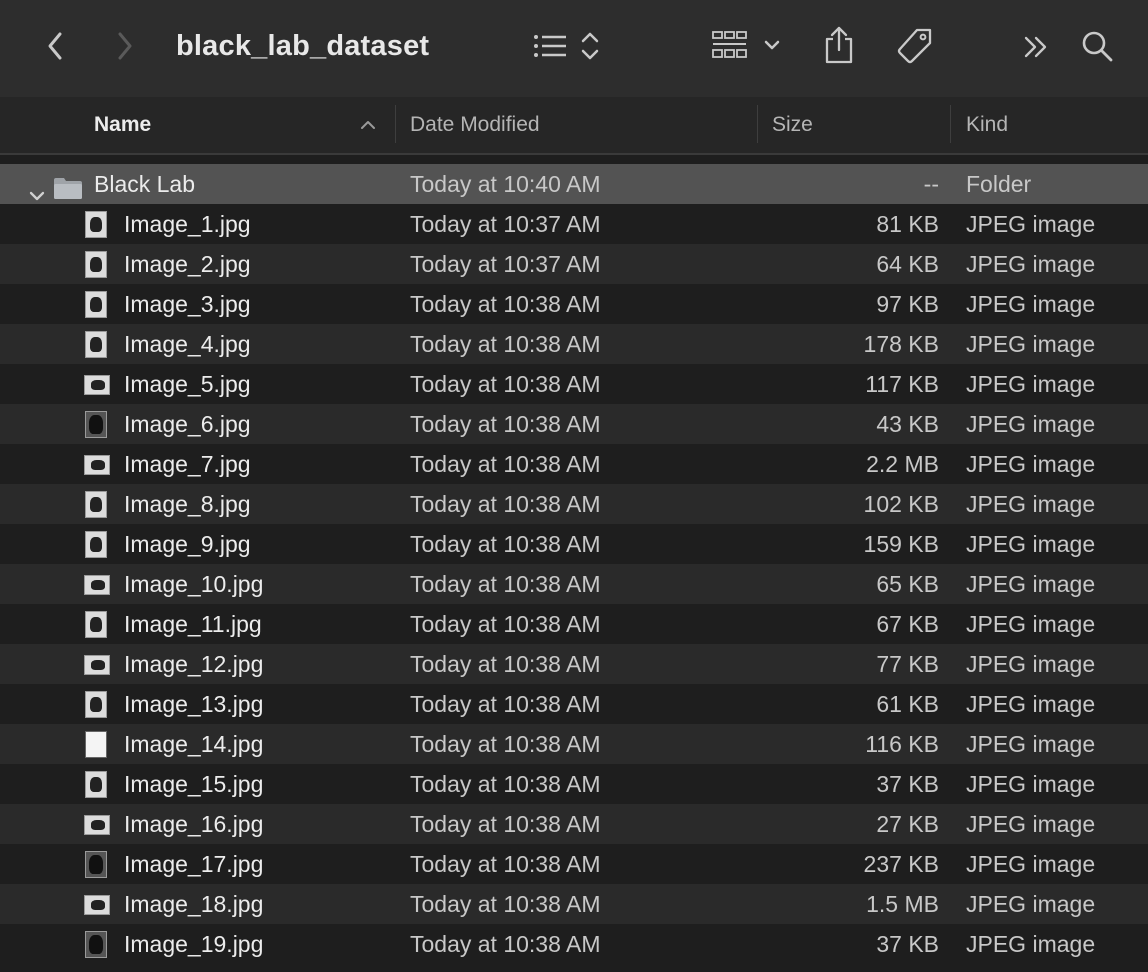 This screenshot has height=972, width=1148. Describe the element at coordinates (747, 46) in the screenshot. I see `group-by-icon` at that location.